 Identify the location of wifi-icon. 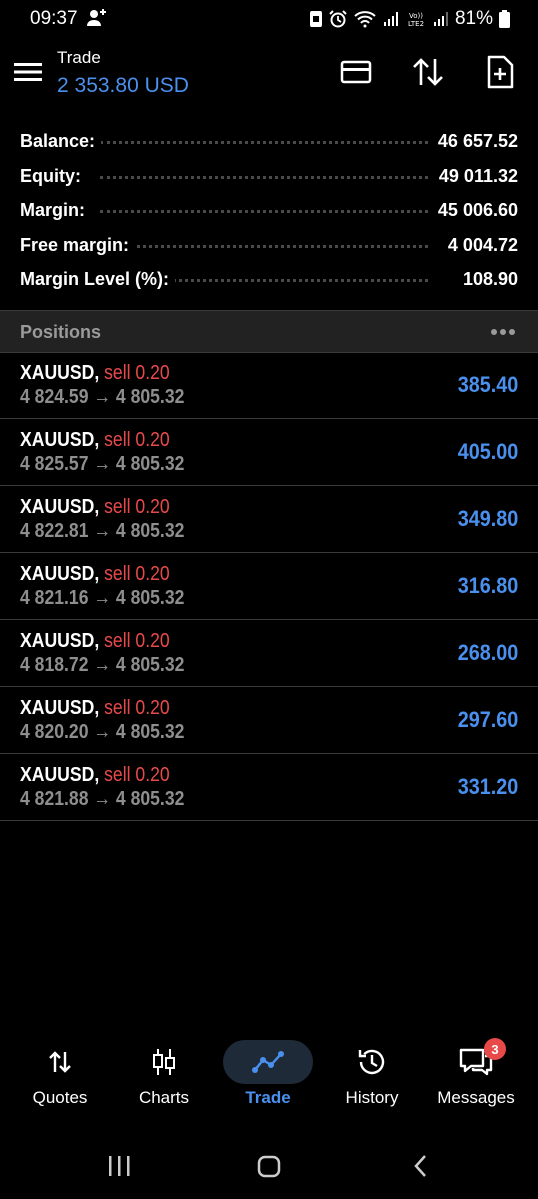
(365, 19).